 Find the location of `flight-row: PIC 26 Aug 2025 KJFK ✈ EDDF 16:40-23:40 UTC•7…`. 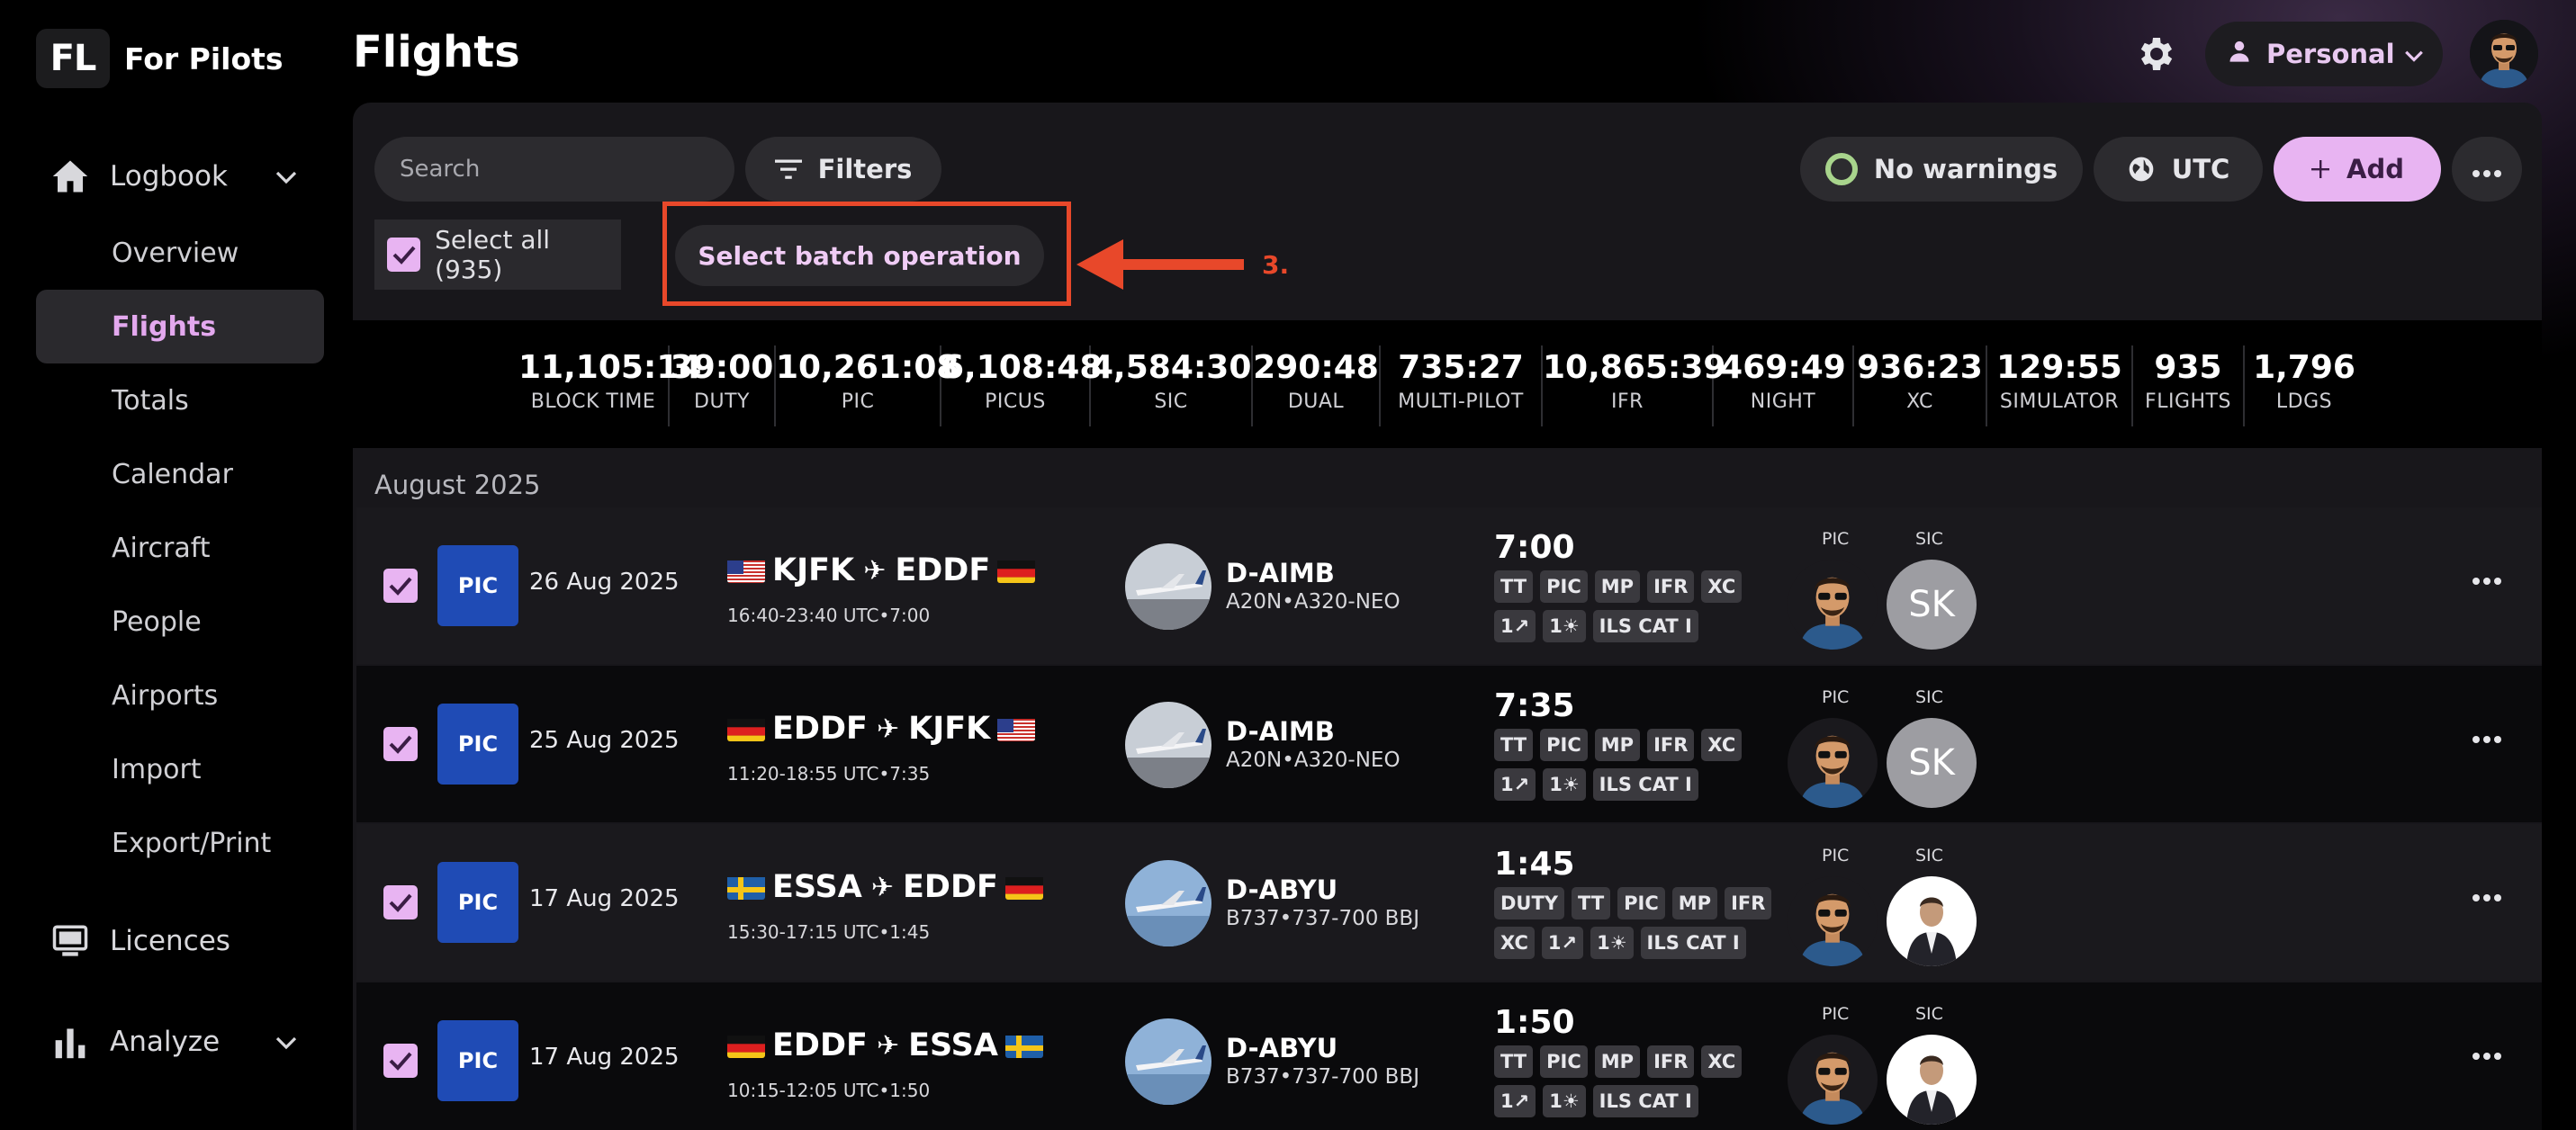

flight-row: PIC 26 Aug 2025 KJFK ✈ EDDF 16:40-23:40 UTC•7… is located at coordinates (1449, 585).